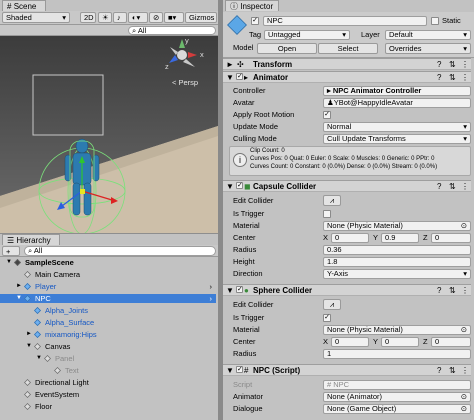 The height and width of the screenshot is (420, 474). I want to click on sphere-center-z: 0, so click(451, 342).